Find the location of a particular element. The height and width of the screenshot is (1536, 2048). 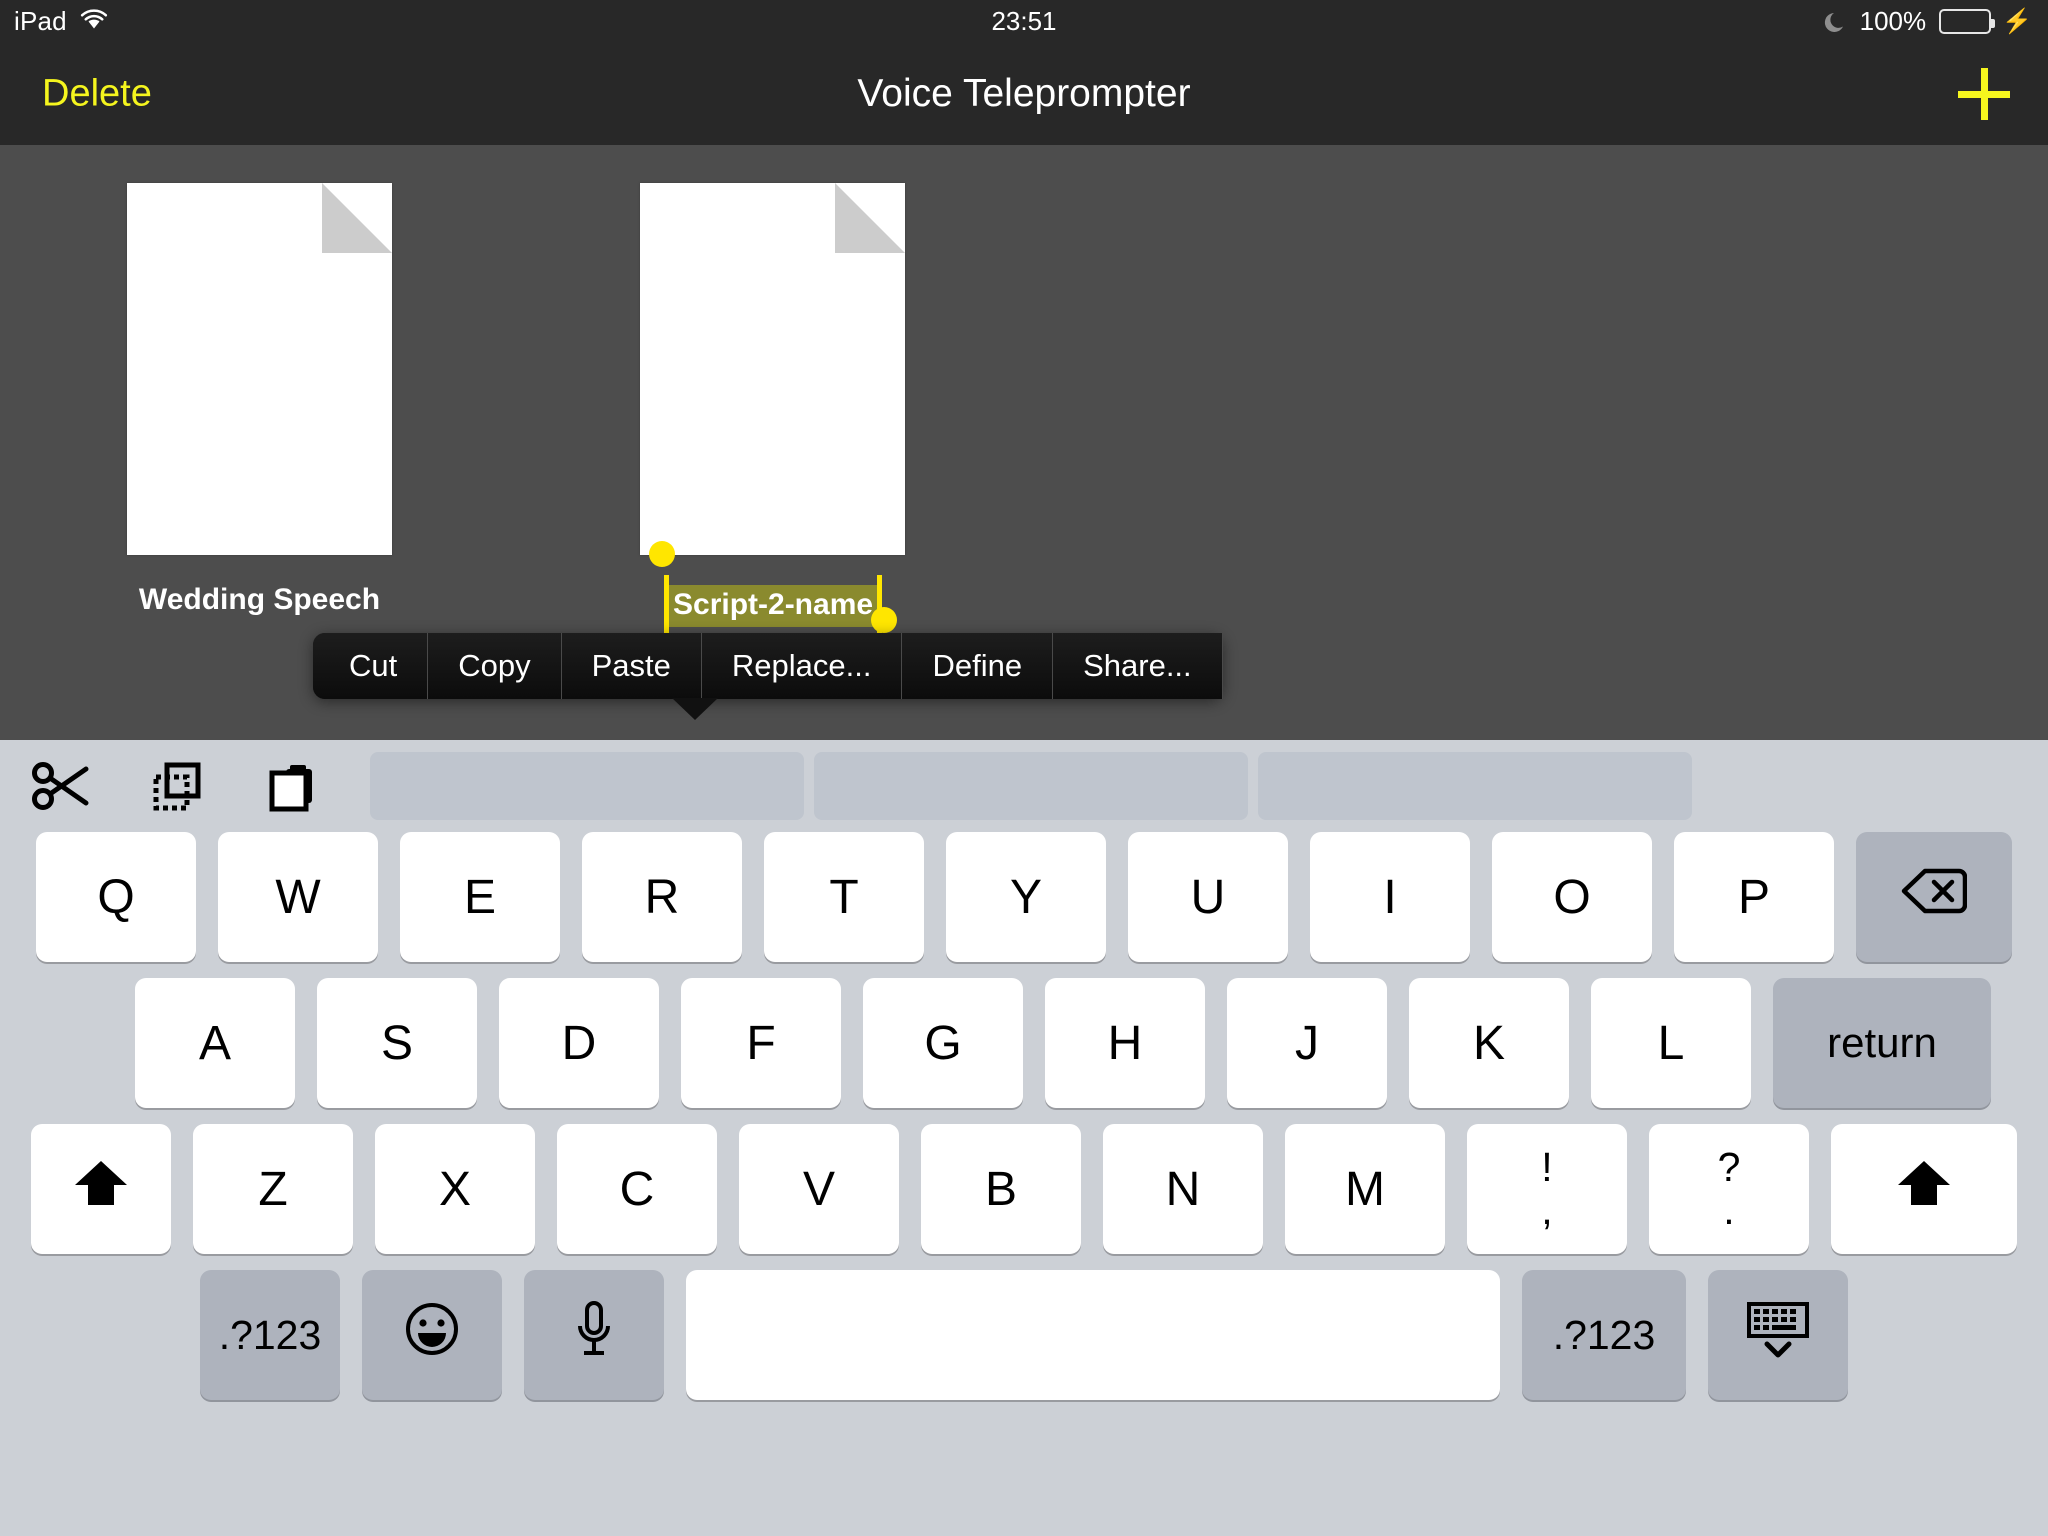

menu-pointer-arrow is located at coordinates (695, 709).